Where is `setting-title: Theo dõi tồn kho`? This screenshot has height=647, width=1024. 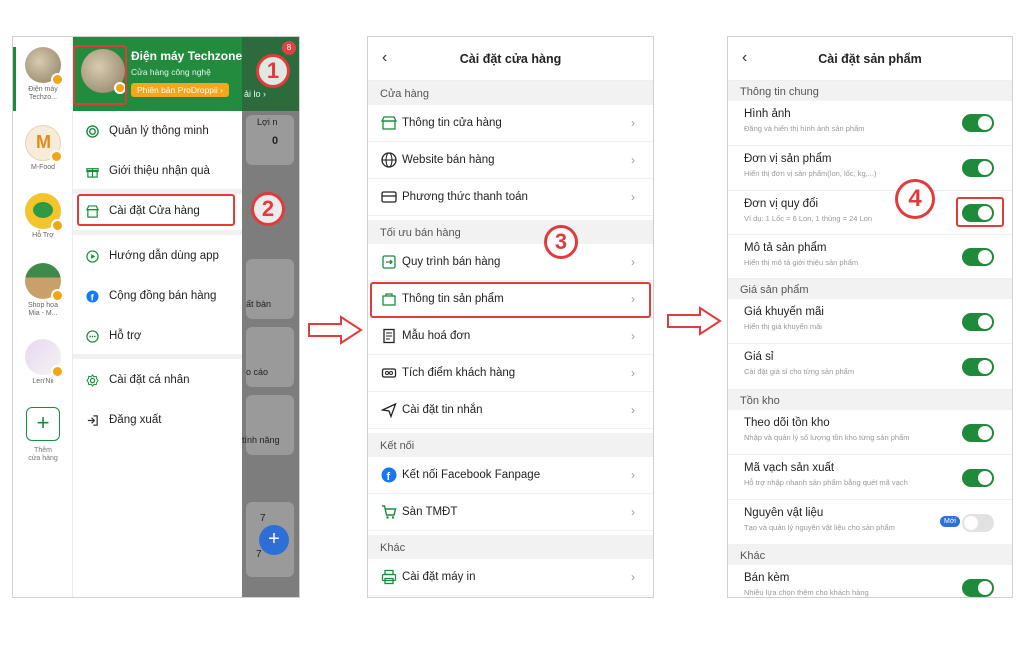 setting-title: Theo dõi tồn kho is located at coordinates (787, 423).